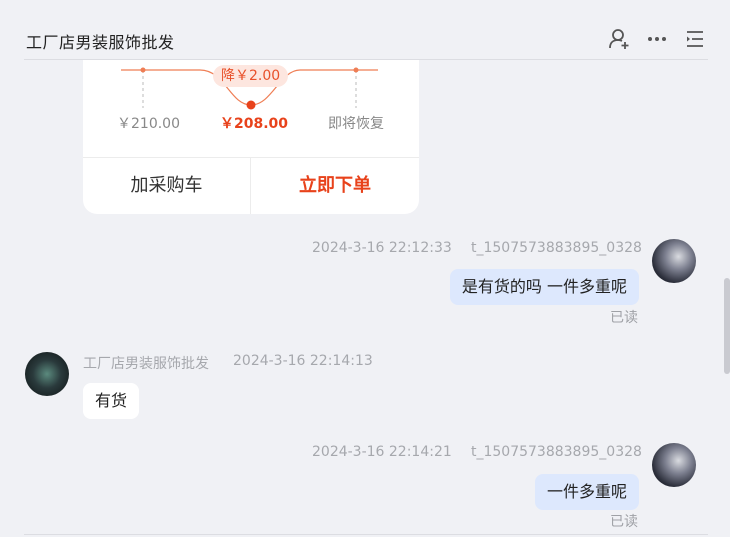 This screenshot has width=730, height=537. I want to click on message-sender: 工厂店男装服饰批发, so click(146, 364).